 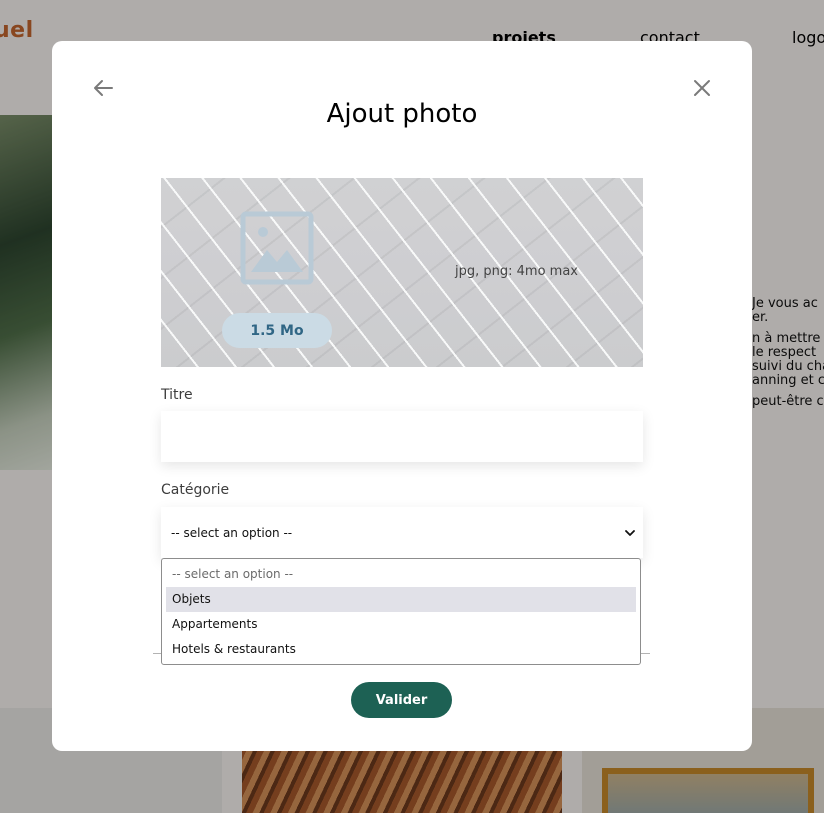 What do you see at coordinates (402, 532) in the screenshot?
I see `category-select: -- select an option --` at bounding box center [402, 532].